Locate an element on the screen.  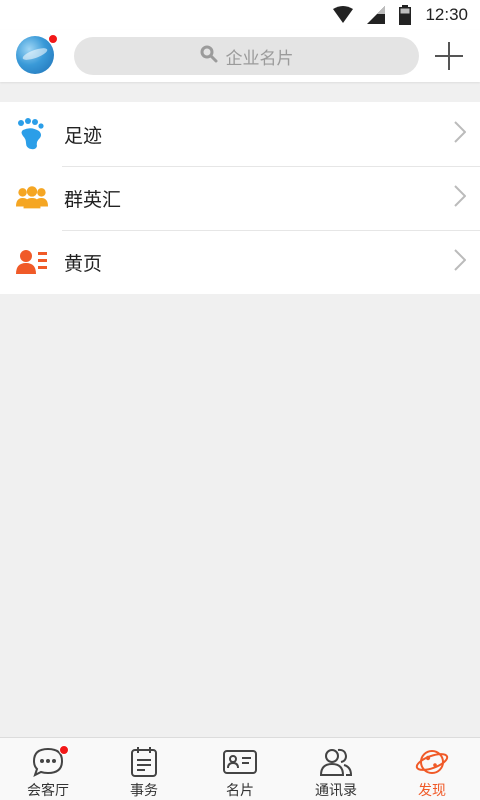
tab-card: 名片 is located at coordinates (240, 769).